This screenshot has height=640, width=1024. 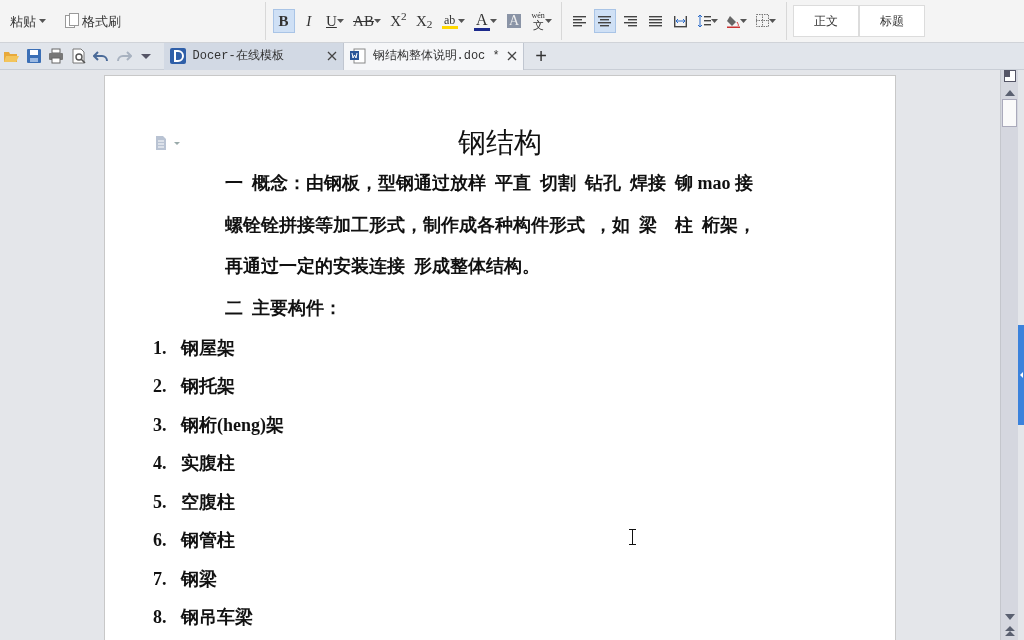 What do you see at coordinates (1021, 375) in the screenshot?
I see `side-panel-toggle-icon` at bounding box center [1021, 375].